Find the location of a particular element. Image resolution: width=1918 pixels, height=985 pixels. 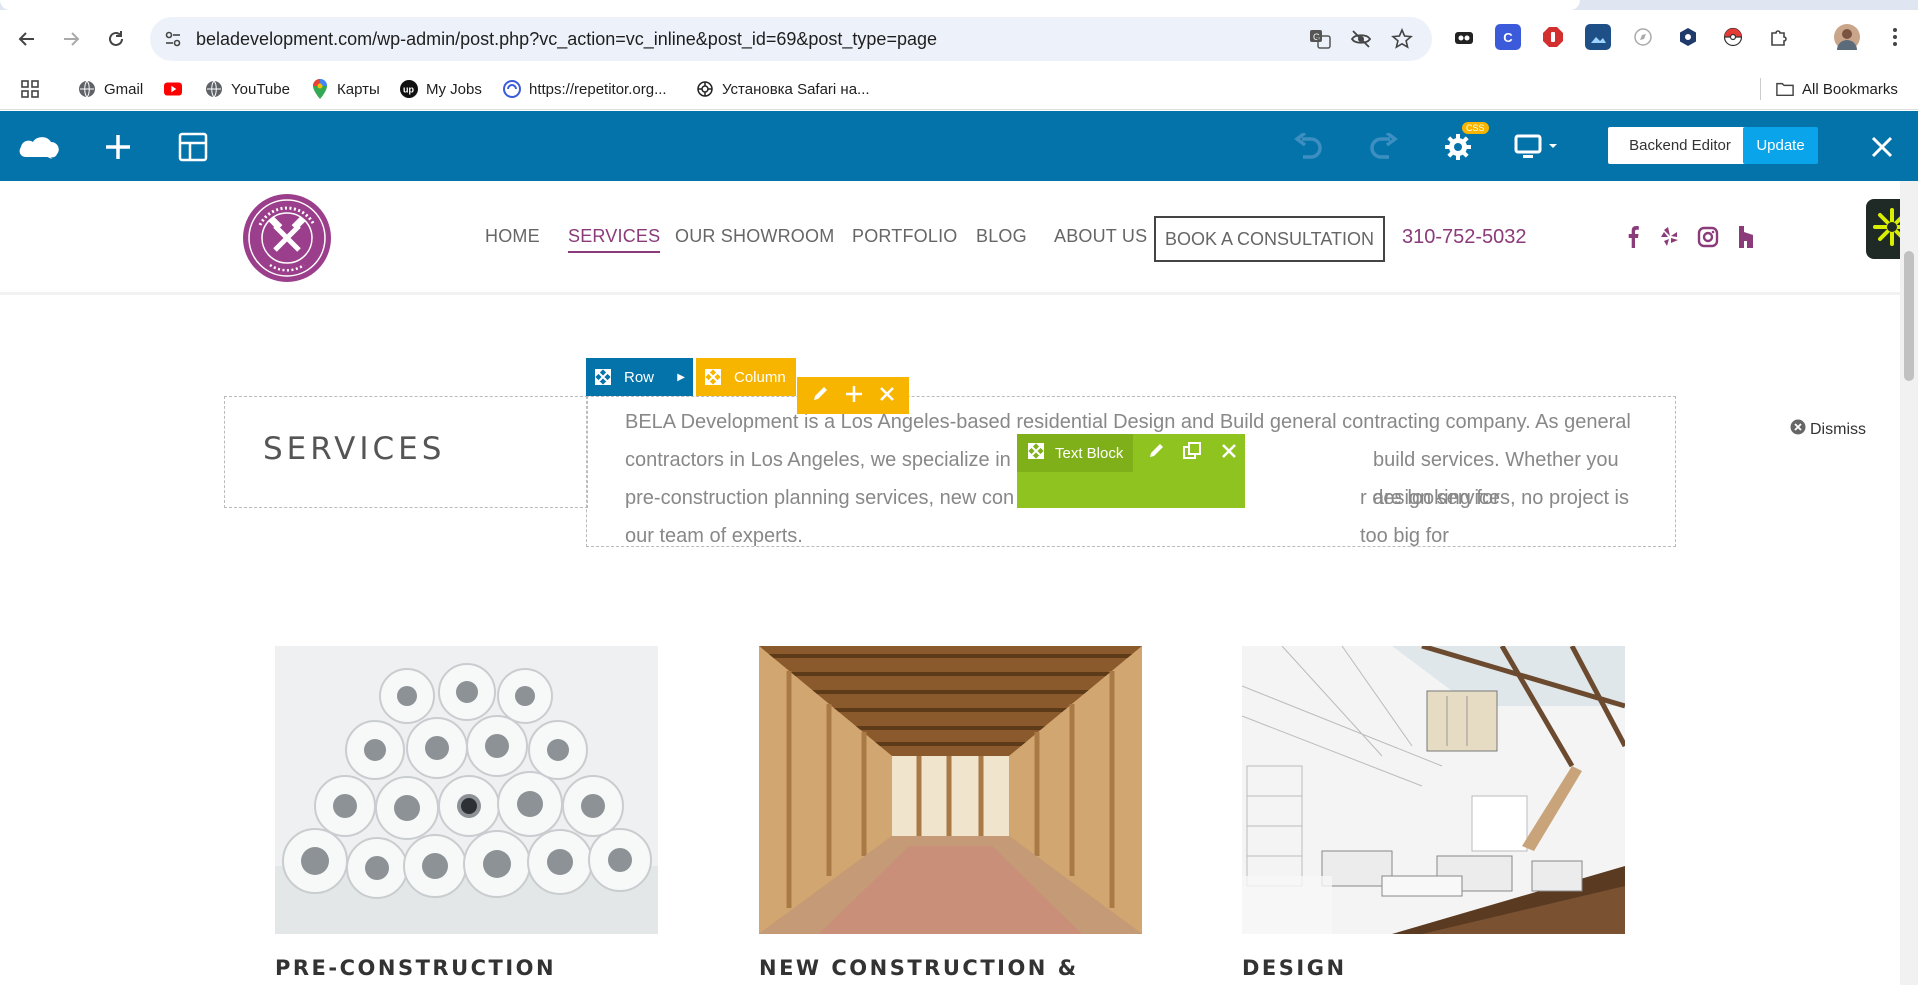

facebook-icon is located at coordinates (1633, 237).